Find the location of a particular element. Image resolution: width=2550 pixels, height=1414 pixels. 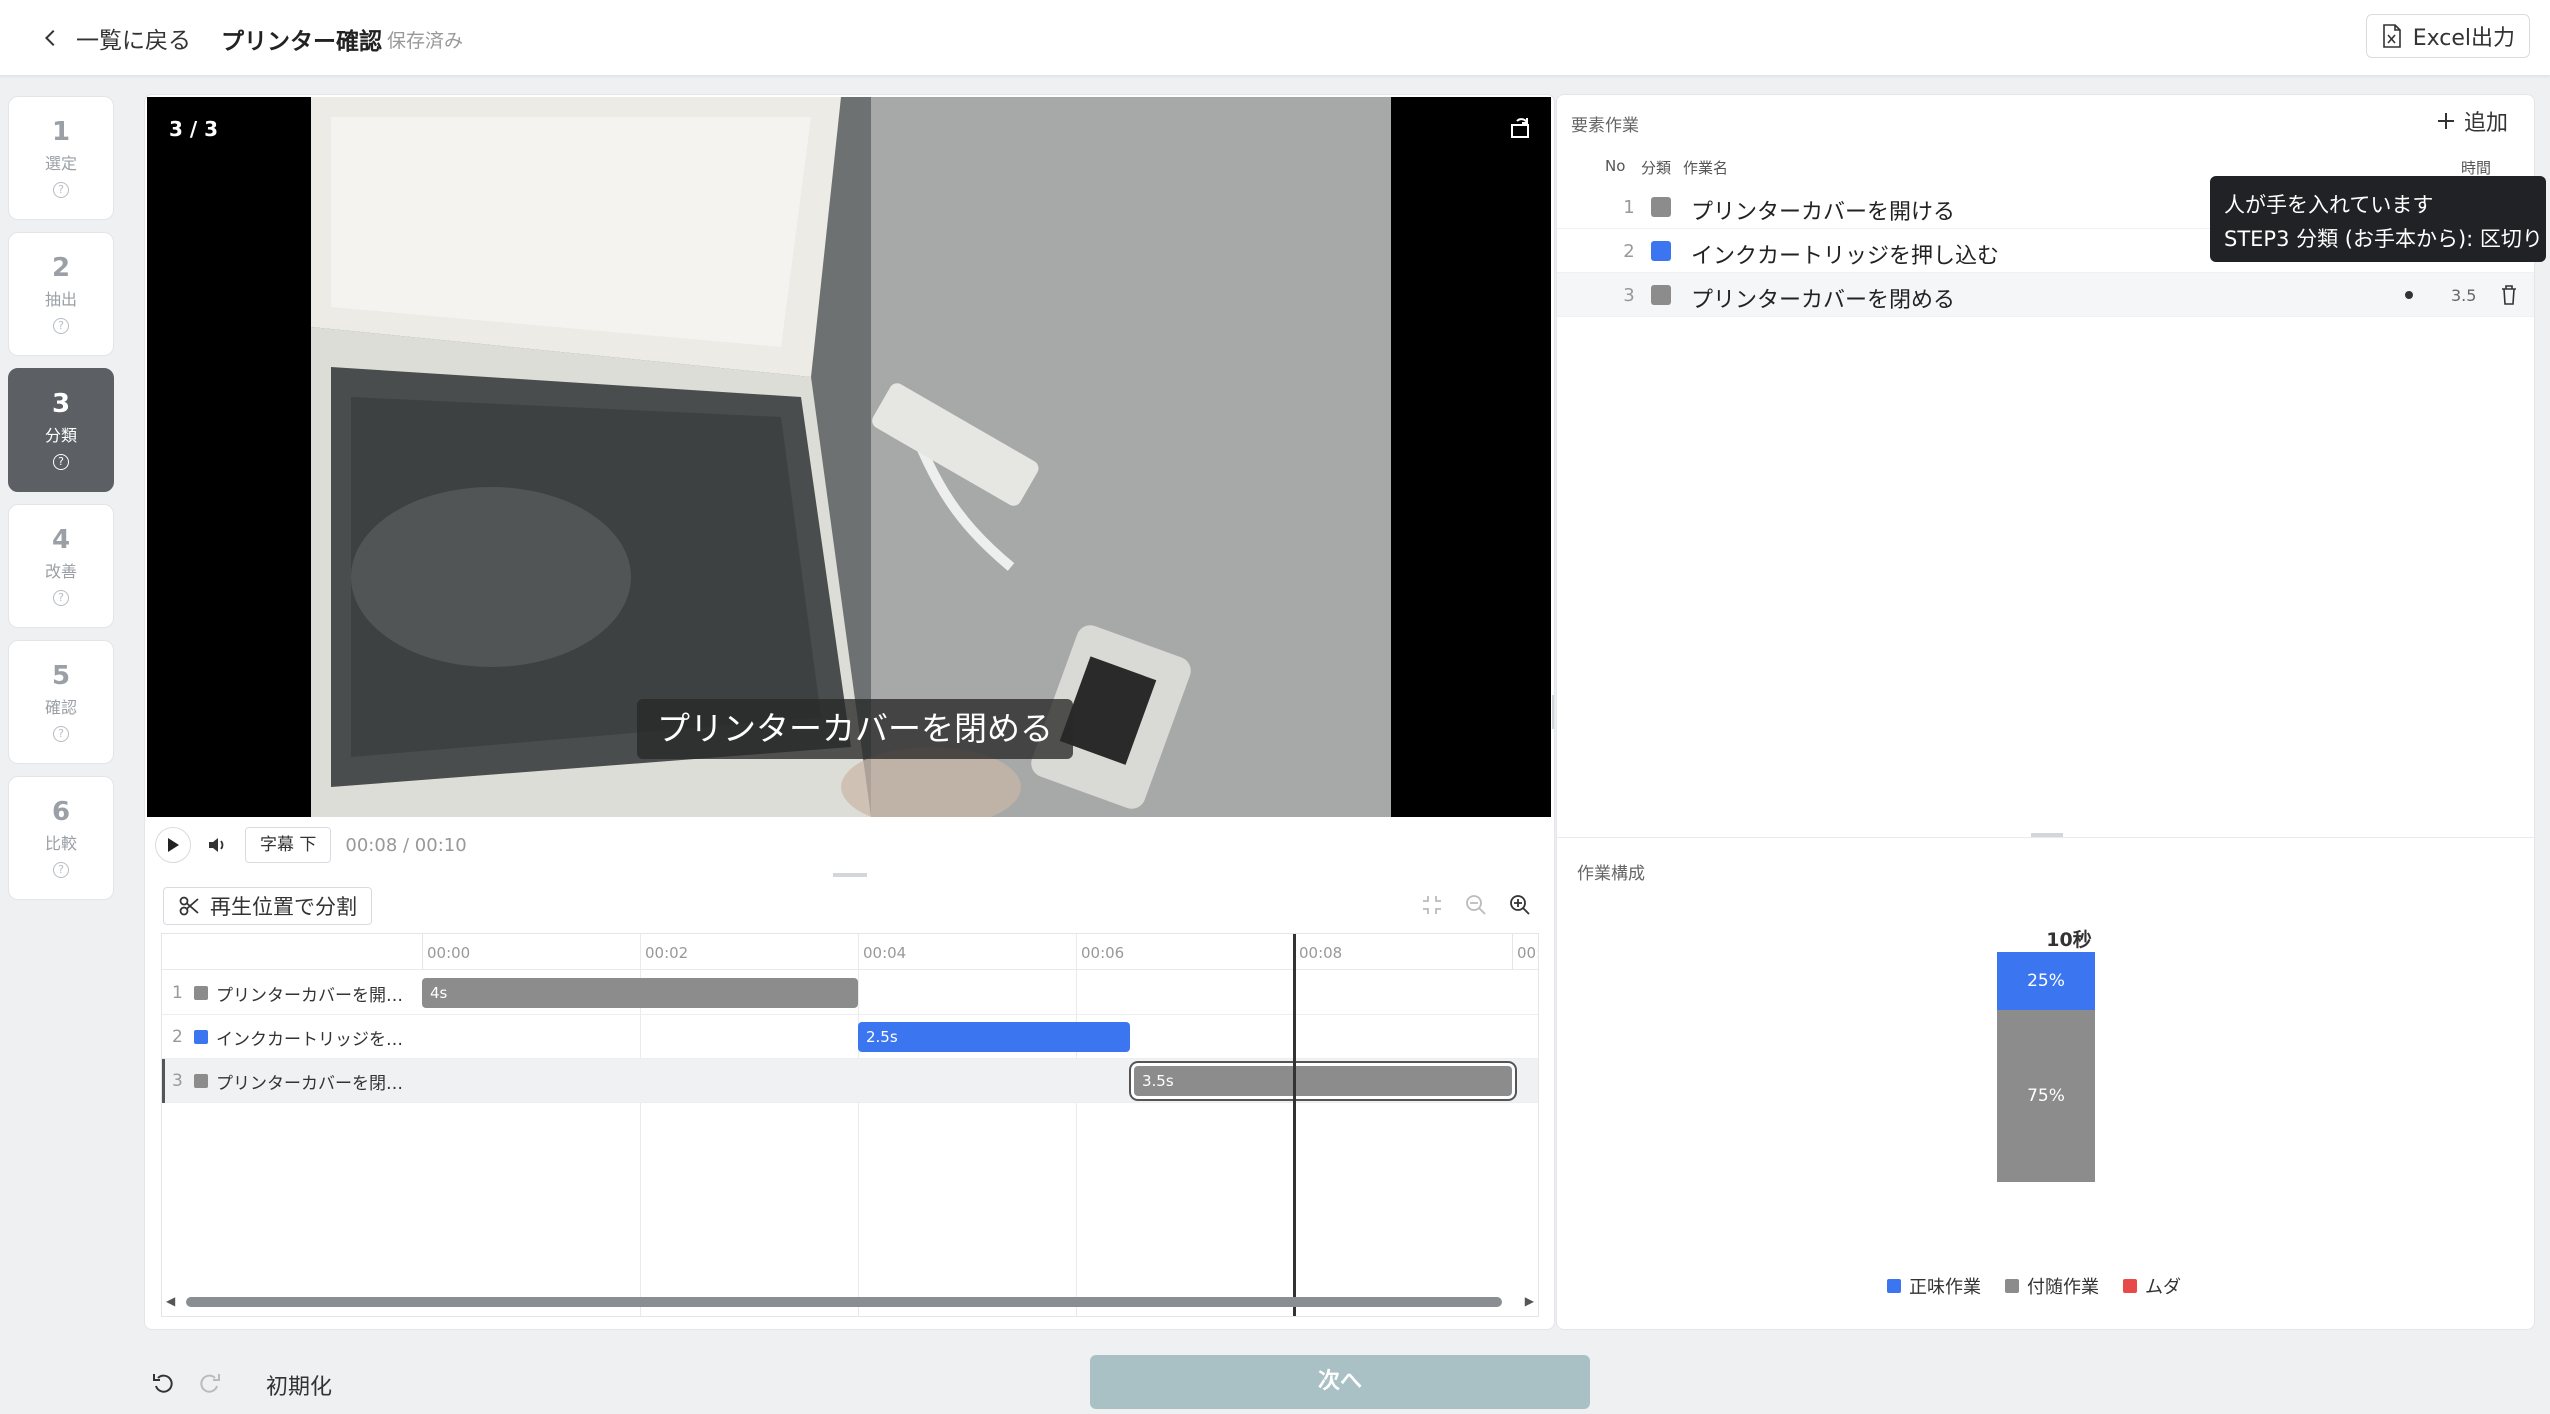

row-time: 3.5 is located at coordinates (2463, 295).